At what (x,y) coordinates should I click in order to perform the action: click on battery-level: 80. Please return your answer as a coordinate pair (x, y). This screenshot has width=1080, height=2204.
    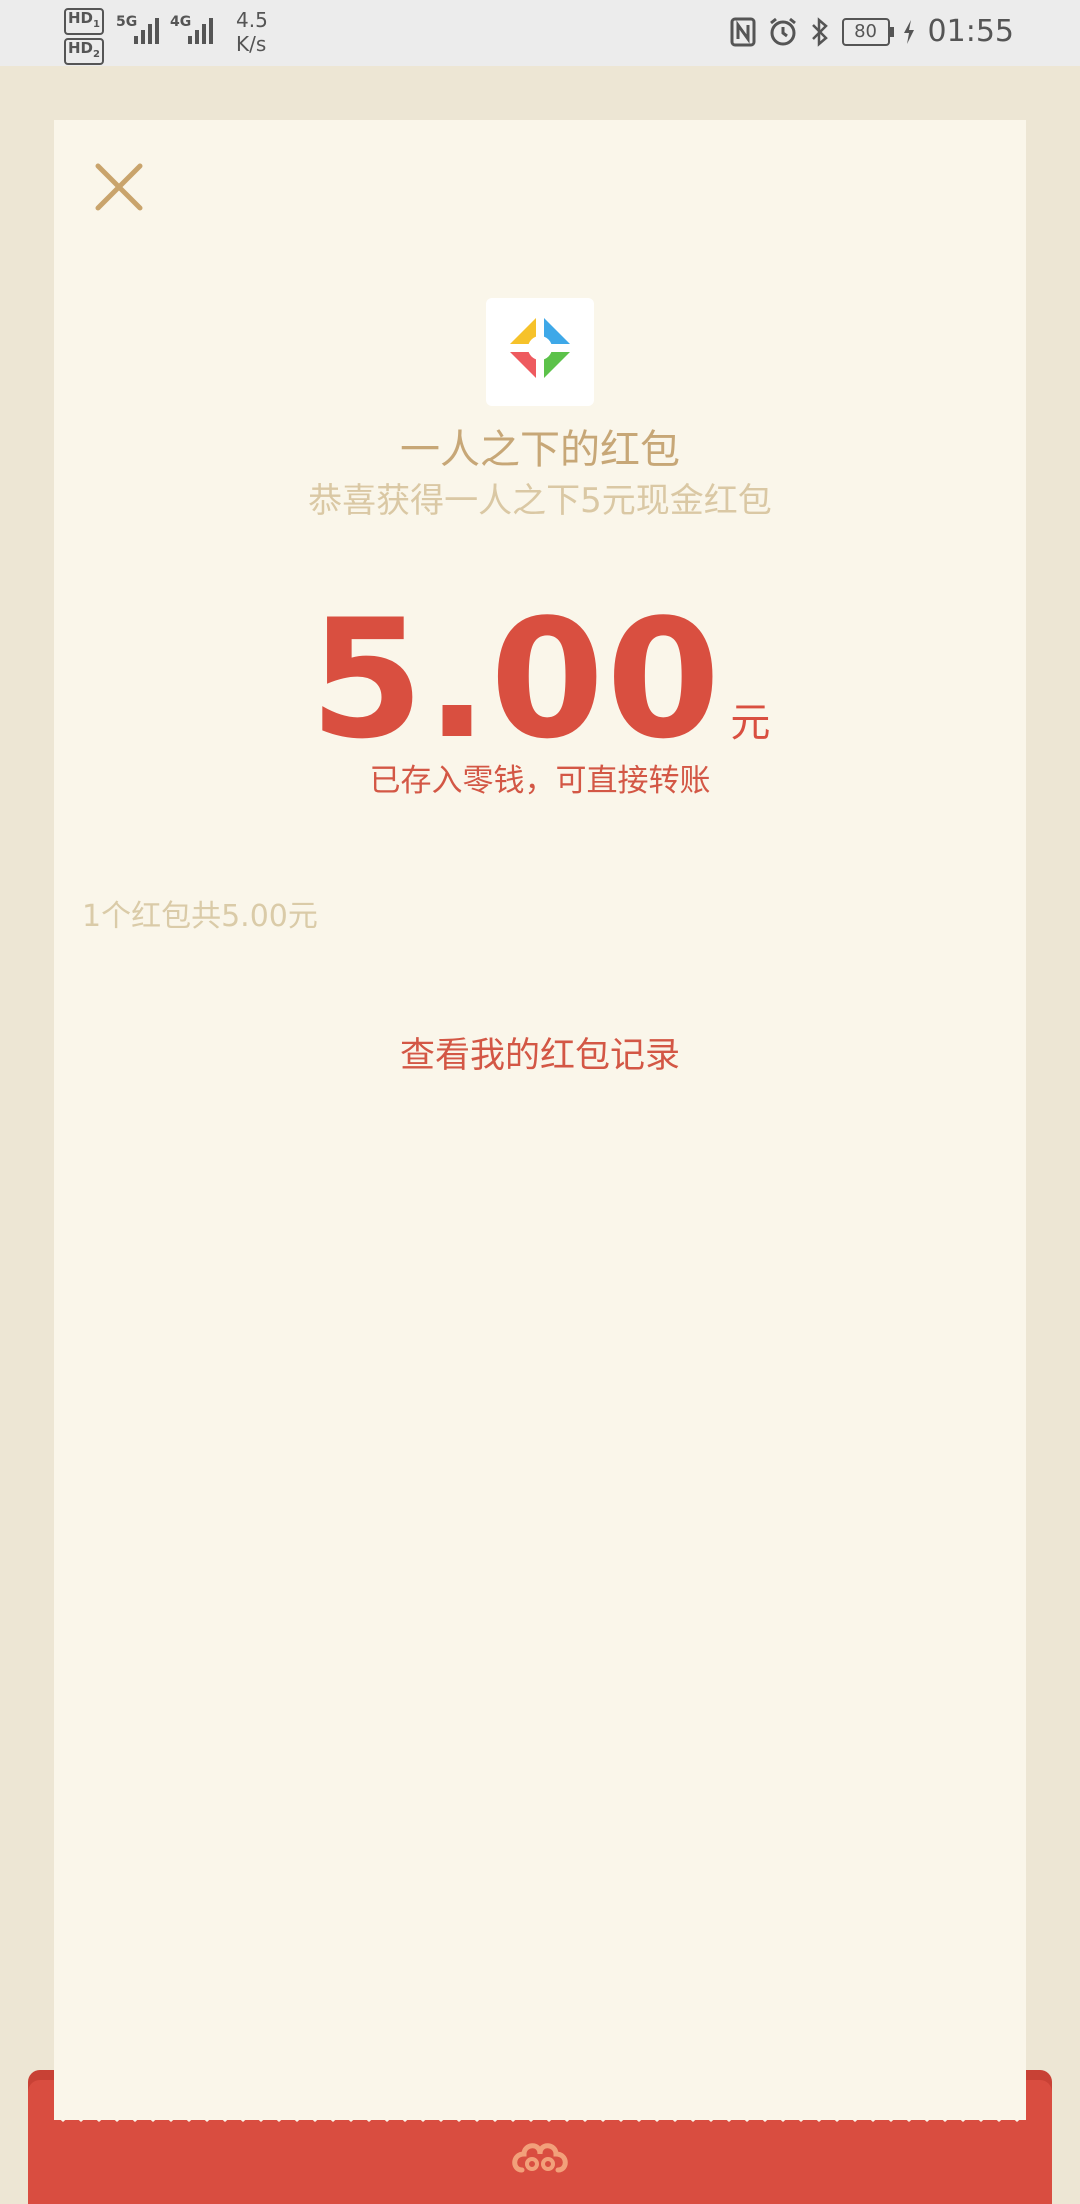
    Looking at the image, I should click on (865, 31).